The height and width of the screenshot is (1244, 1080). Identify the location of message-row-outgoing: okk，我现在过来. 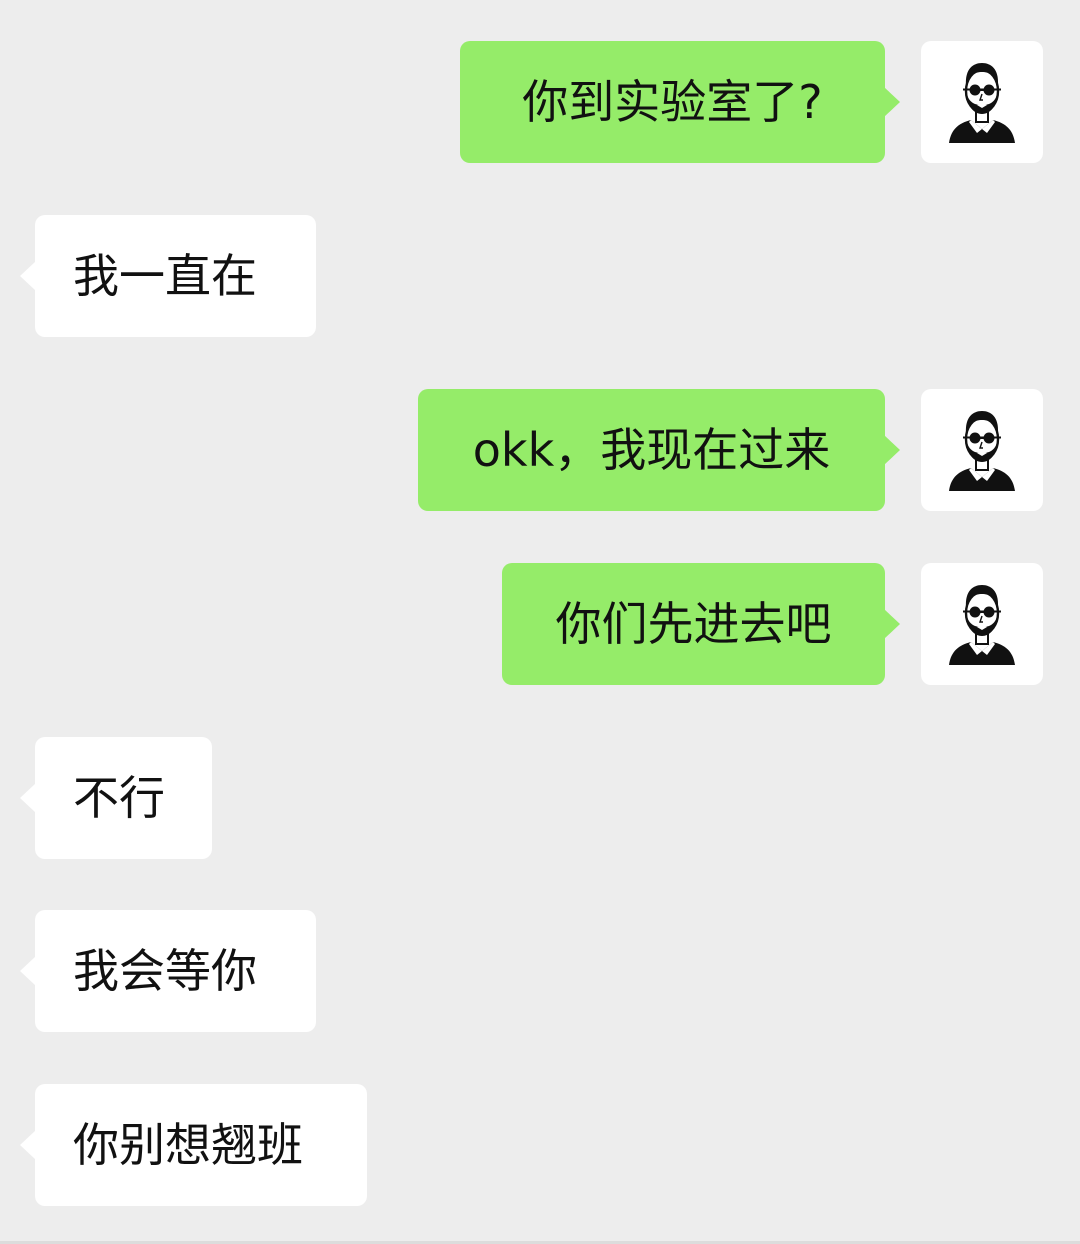
(540, 450).